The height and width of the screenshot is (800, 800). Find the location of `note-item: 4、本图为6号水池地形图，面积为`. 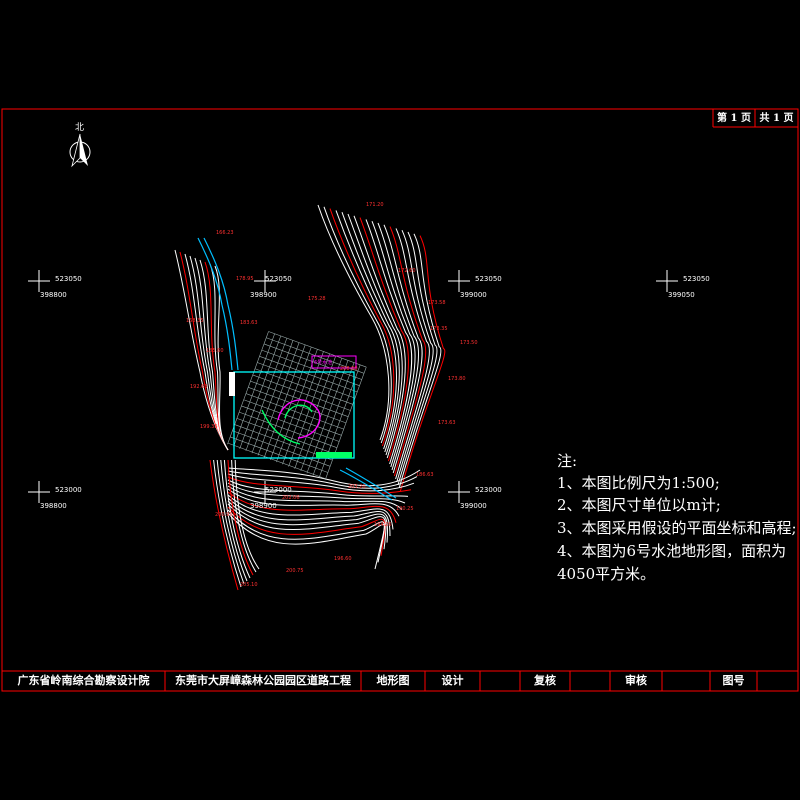

note-item: 4、本图为6号水池地形图，面积为 is located at coordinates (672, 551).